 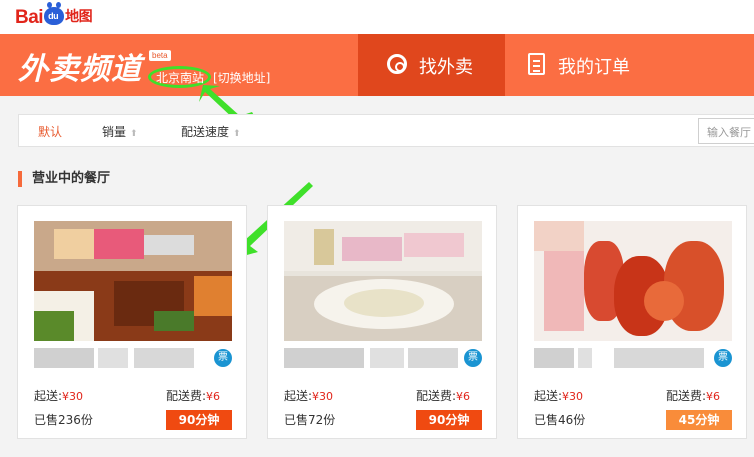 I want to click on restaurant-search-input: 输入餐厅, so click(x=726, y=131).